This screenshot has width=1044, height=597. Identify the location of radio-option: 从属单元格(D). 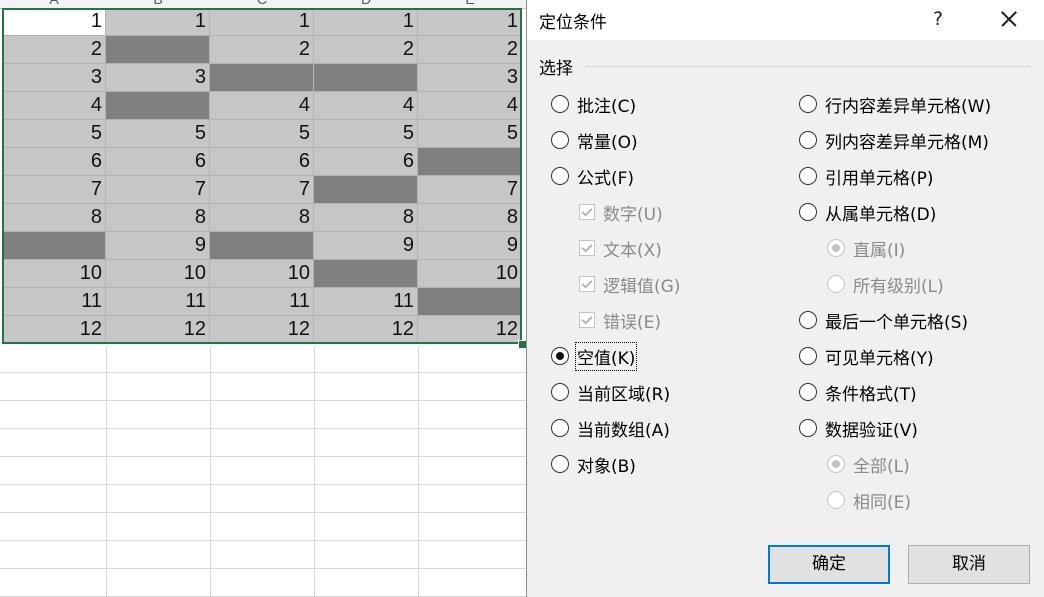
(867, 212).